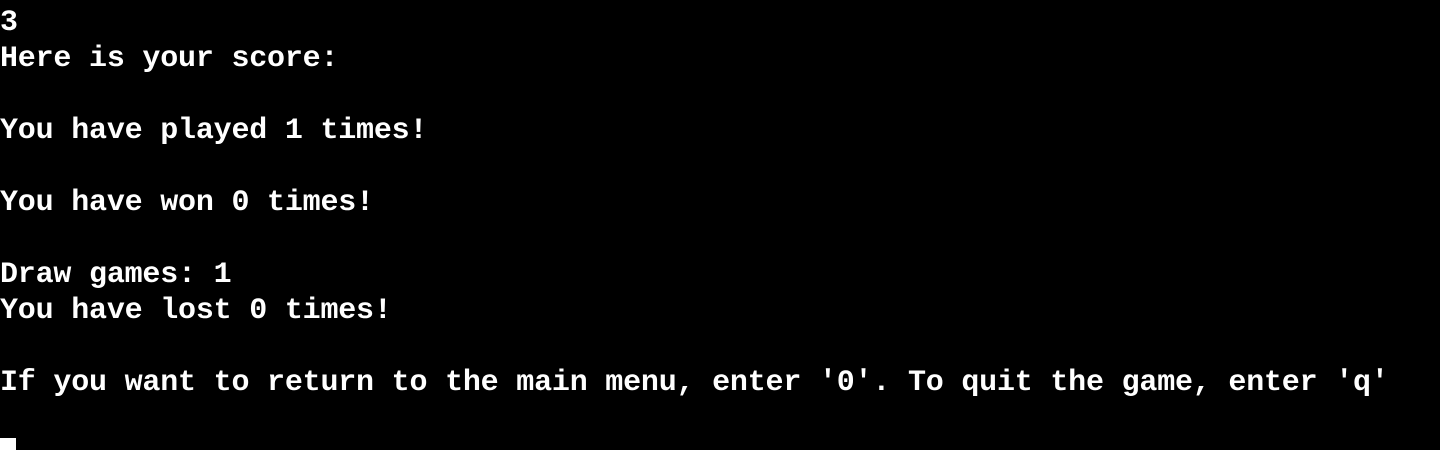 The width and height of the screenshot is (1440, 450). Describe the element at coordinates (214, 131) in the screenshot. I see `games-played-text: You have played 1 times!` at that location.